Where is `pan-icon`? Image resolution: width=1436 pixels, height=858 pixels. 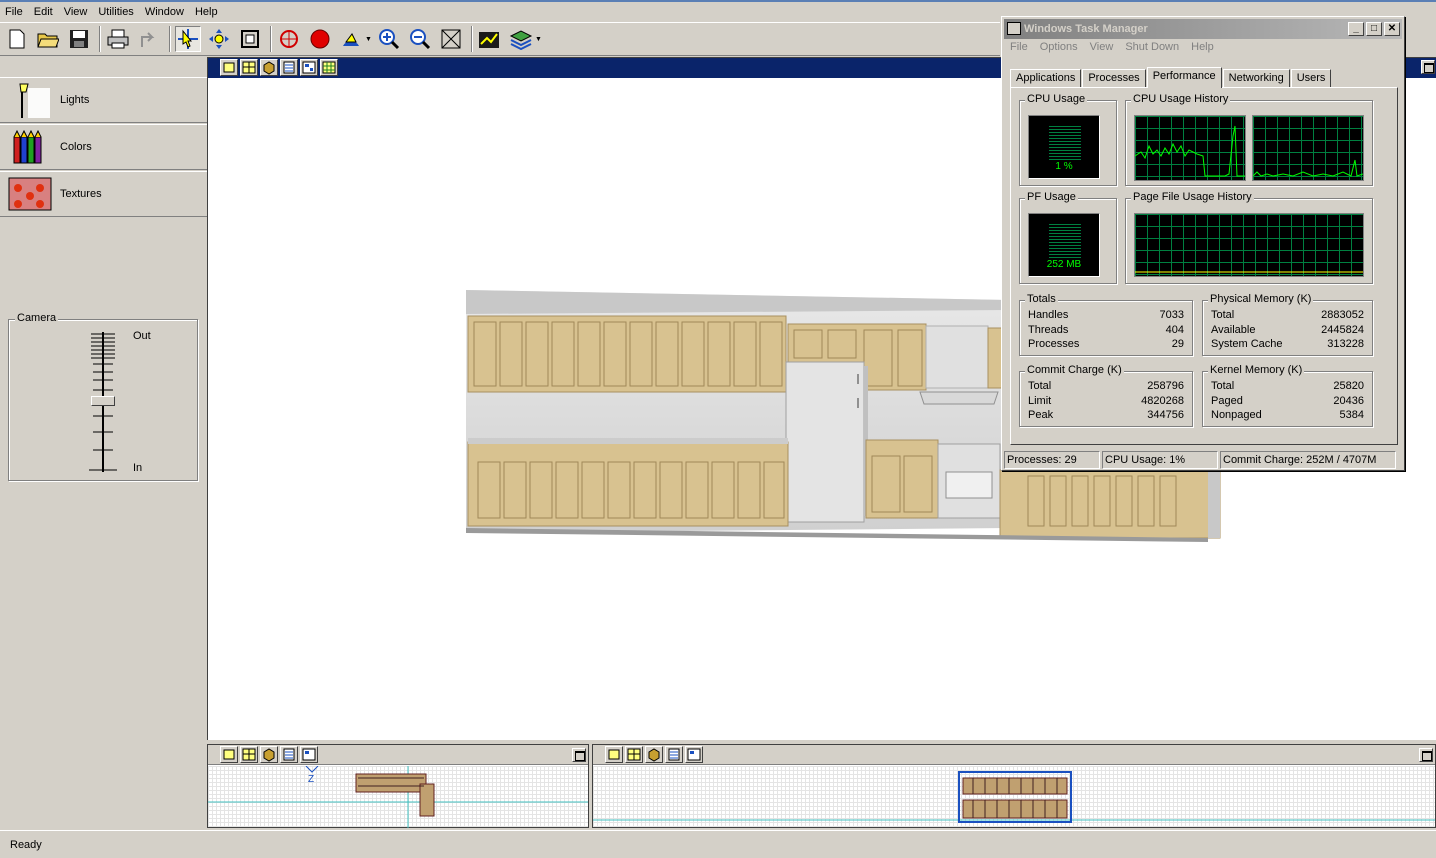
pan-icon is located at coordinates (219, 39).